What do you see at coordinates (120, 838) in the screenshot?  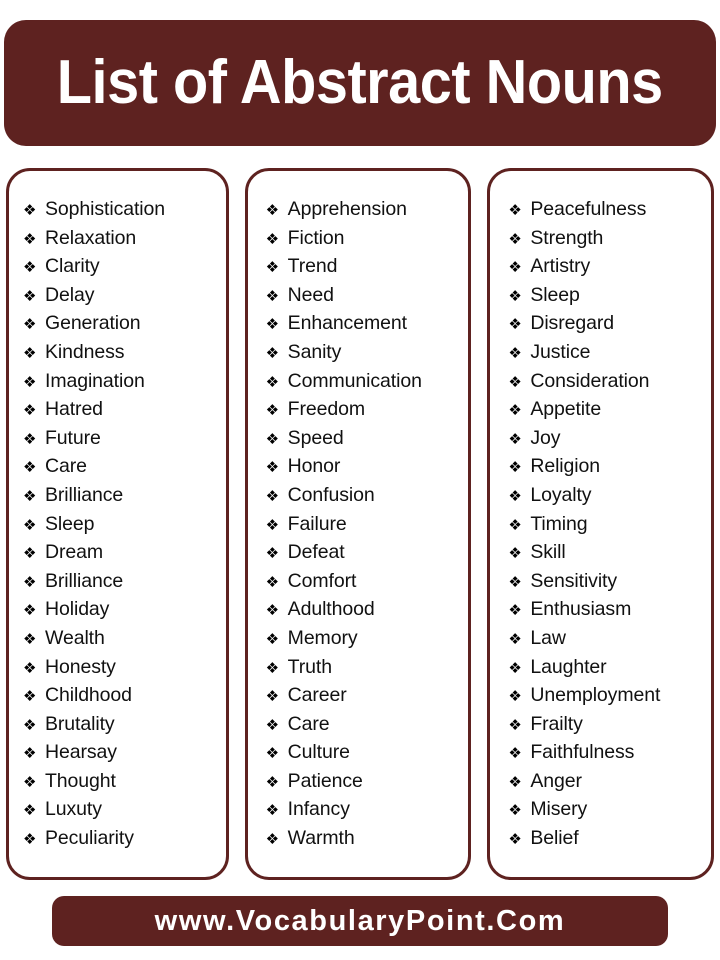 I see `list-item: ❖ Peculiarity` at bounding box center [120, 838].